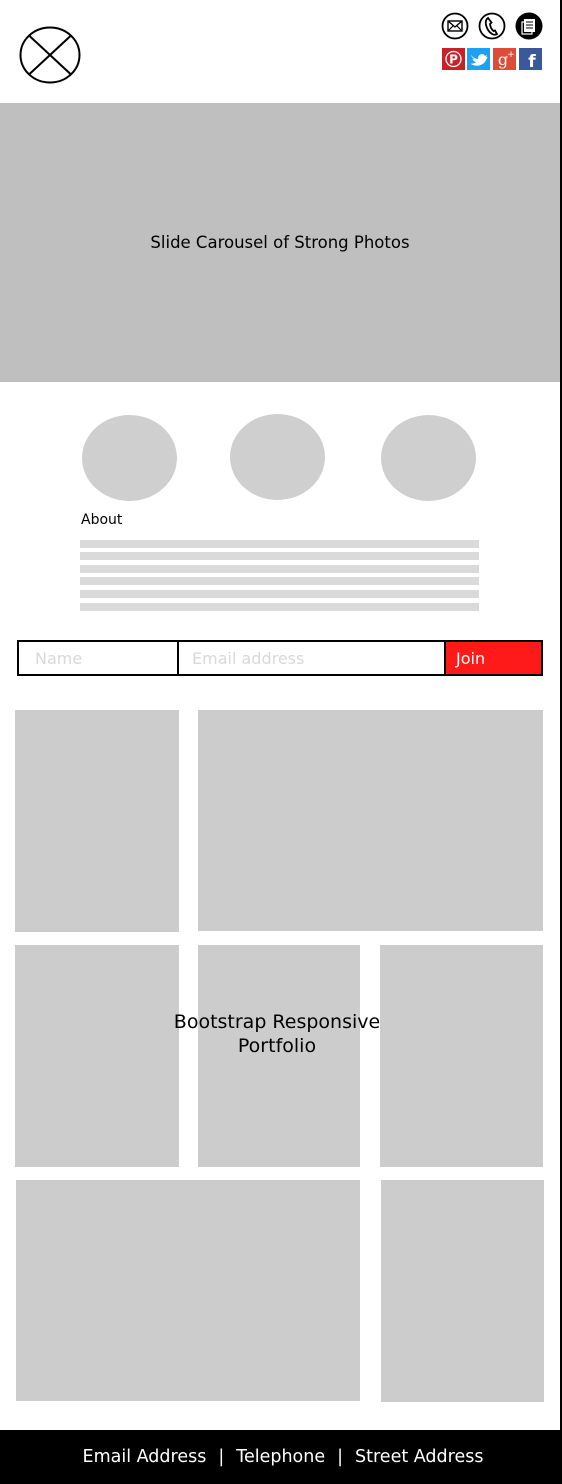 The width and height of the screenshot is (562, 1484). I want to click on carousel-label: Slide Carousel of Strong Photos, so click(280, 242).